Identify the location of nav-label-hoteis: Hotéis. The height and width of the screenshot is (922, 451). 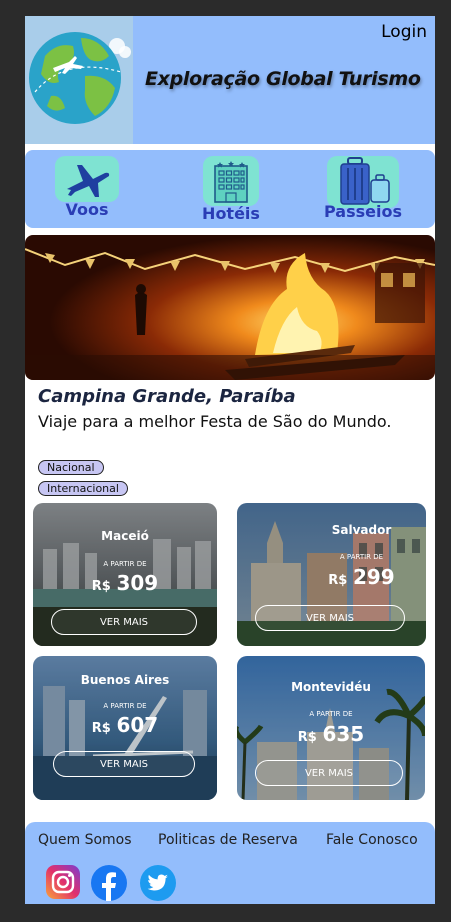
(231, 213).